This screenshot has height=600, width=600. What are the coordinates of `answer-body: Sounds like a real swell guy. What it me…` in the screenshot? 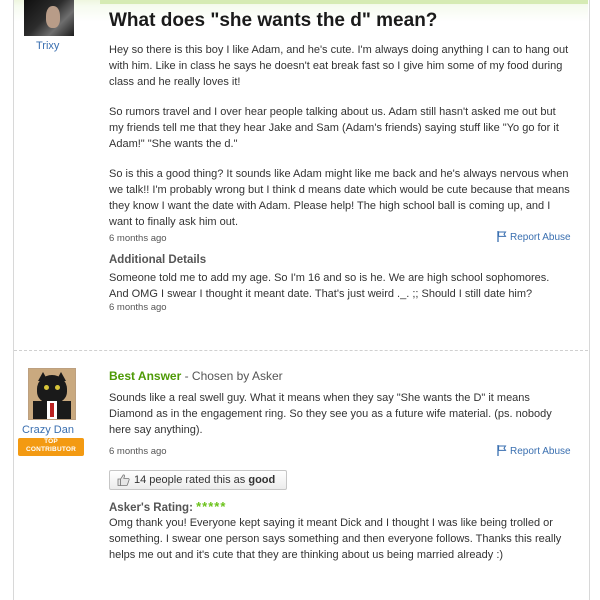 It's located at (330, 414).